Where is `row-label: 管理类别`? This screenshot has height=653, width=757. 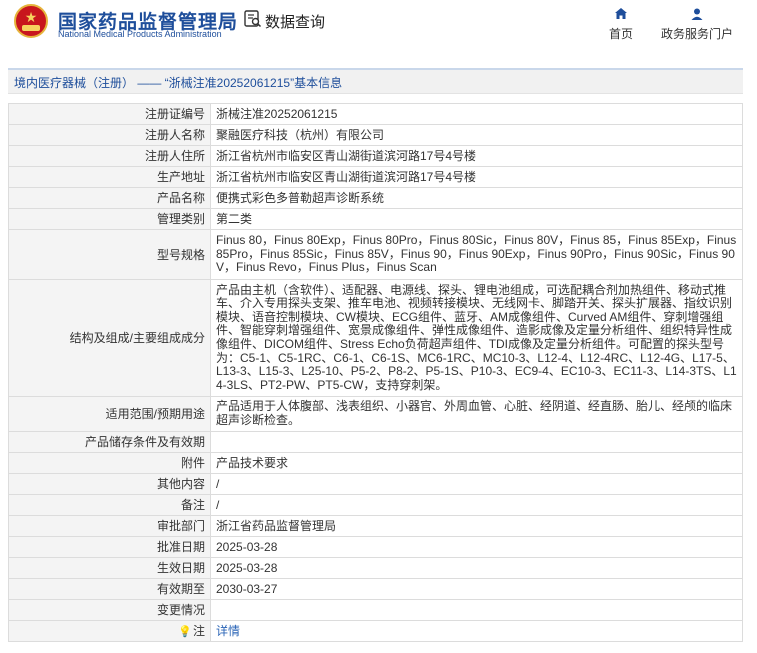 row-label: 管理类别 is located at coordinates (109, 219).